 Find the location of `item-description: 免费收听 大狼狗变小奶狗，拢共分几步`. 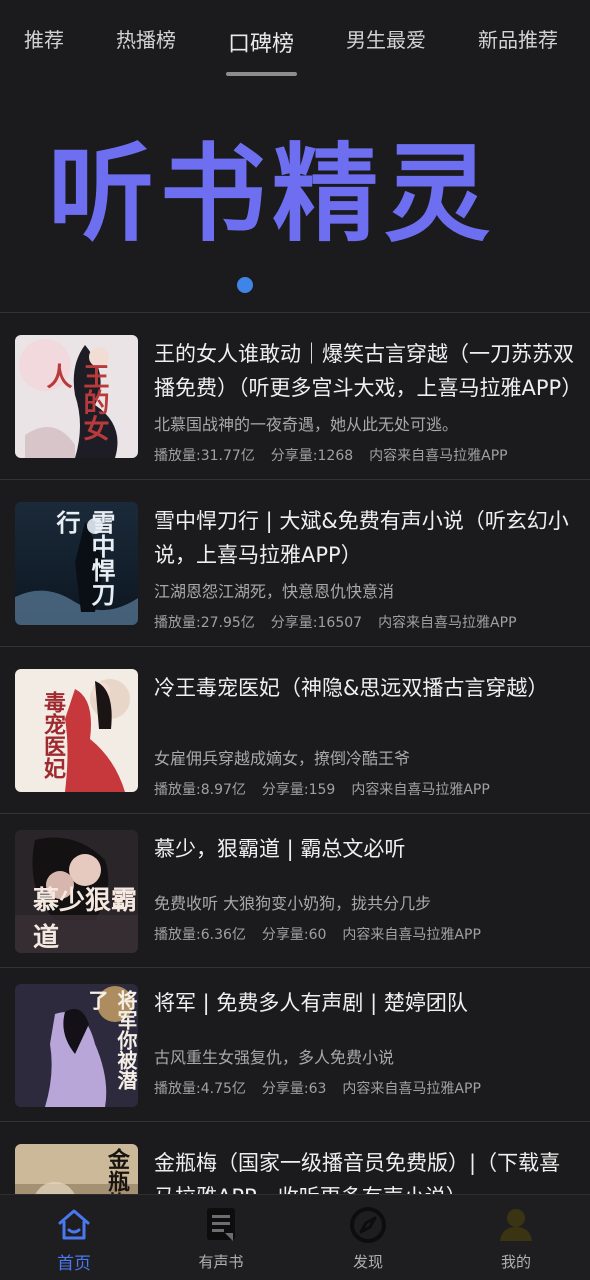

item-description: 免费收听 大狼狗变小奶狗，拢共分几步 is located at coordinates (293, 903).